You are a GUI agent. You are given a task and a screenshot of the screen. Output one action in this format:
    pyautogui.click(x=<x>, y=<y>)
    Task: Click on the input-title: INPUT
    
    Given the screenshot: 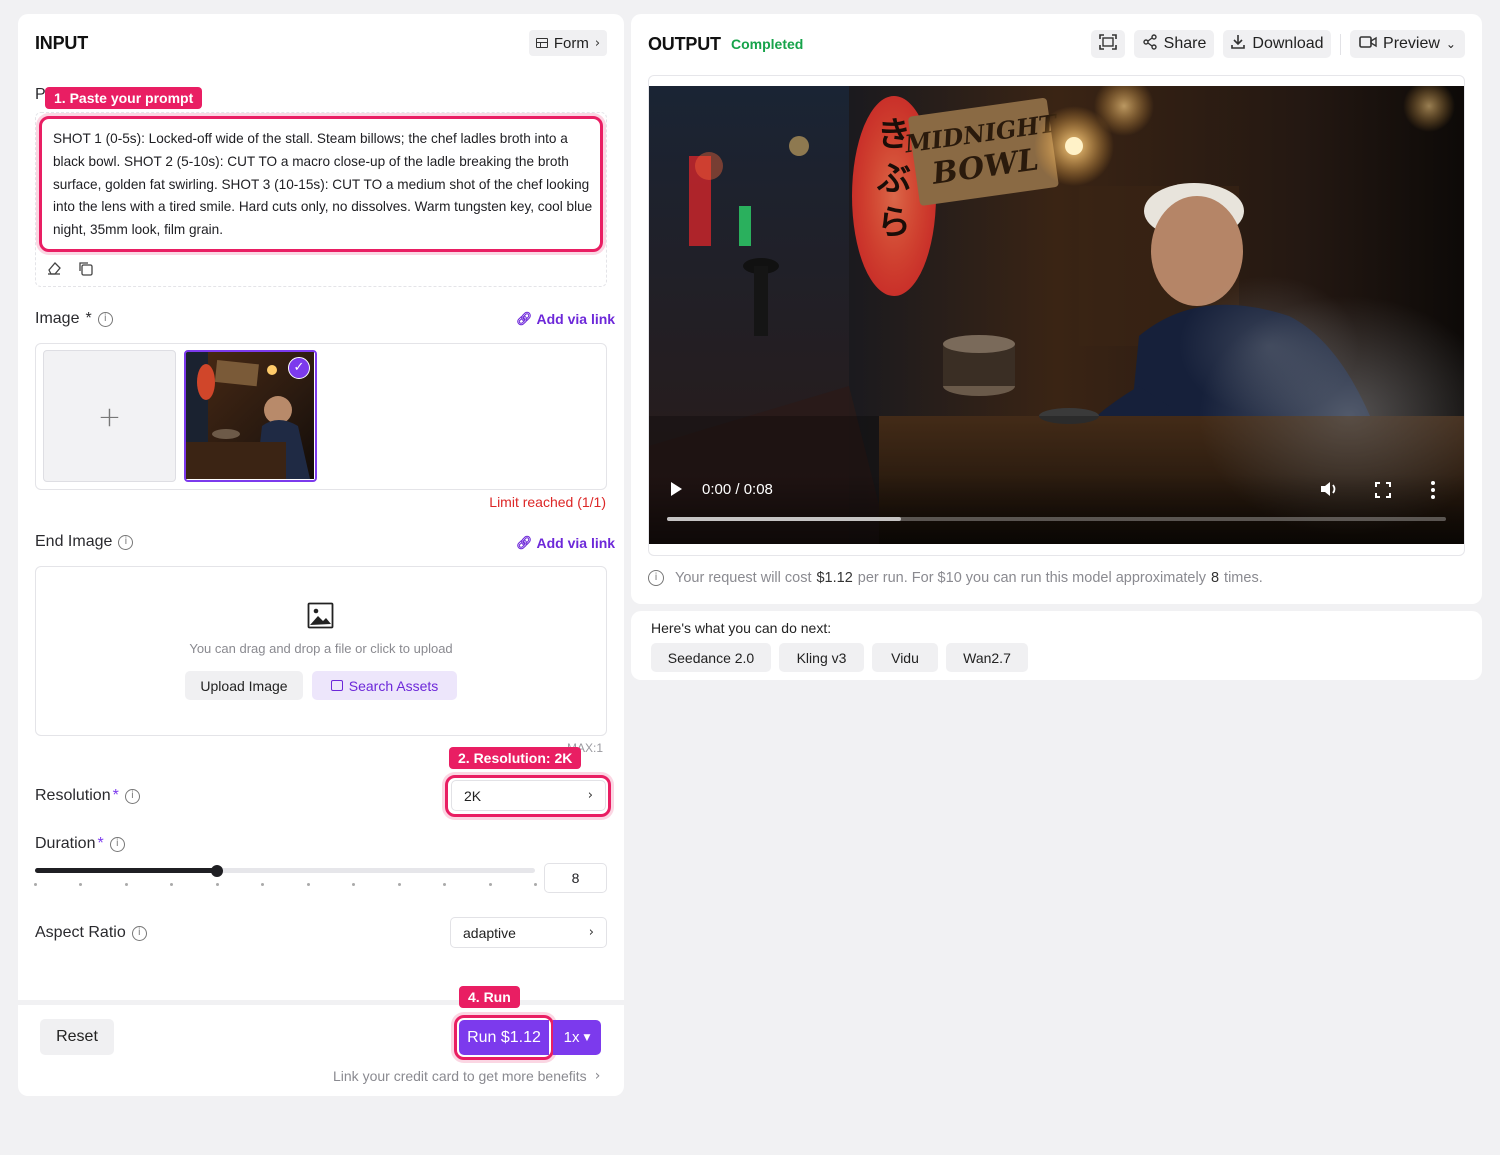 What is the action you would take?
    pyautogui.click(x=62, y=43)
    